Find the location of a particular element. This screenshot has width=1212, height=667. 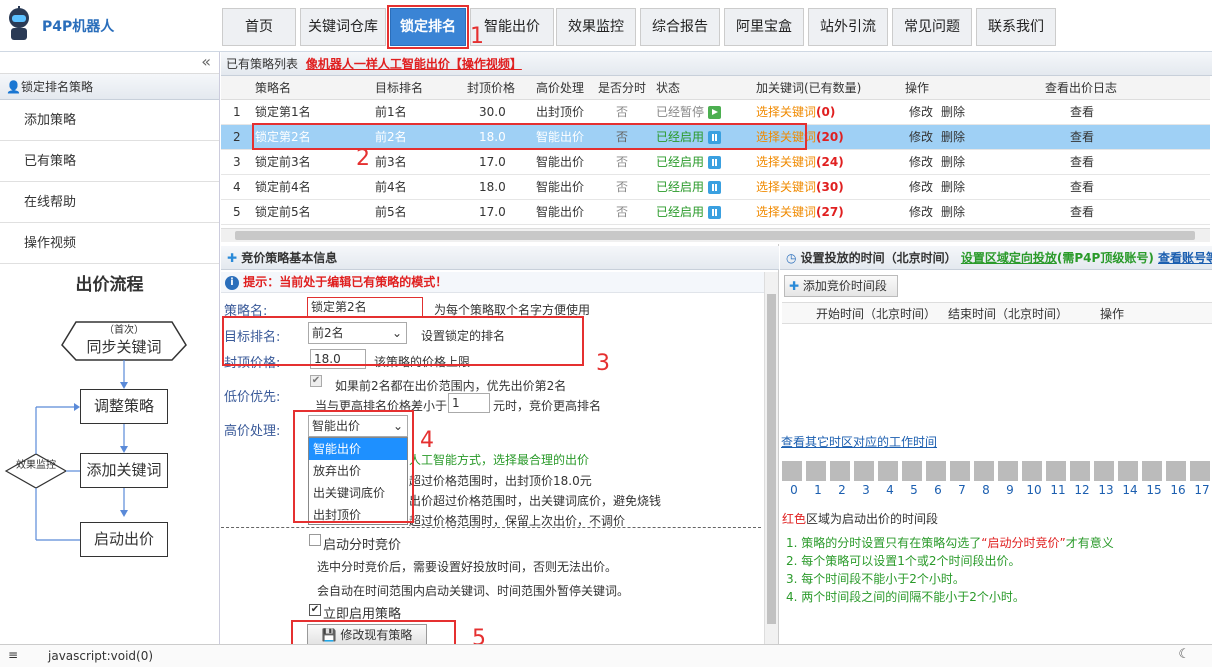

price-gap-input: 1 is located at coordinates (469, 403).